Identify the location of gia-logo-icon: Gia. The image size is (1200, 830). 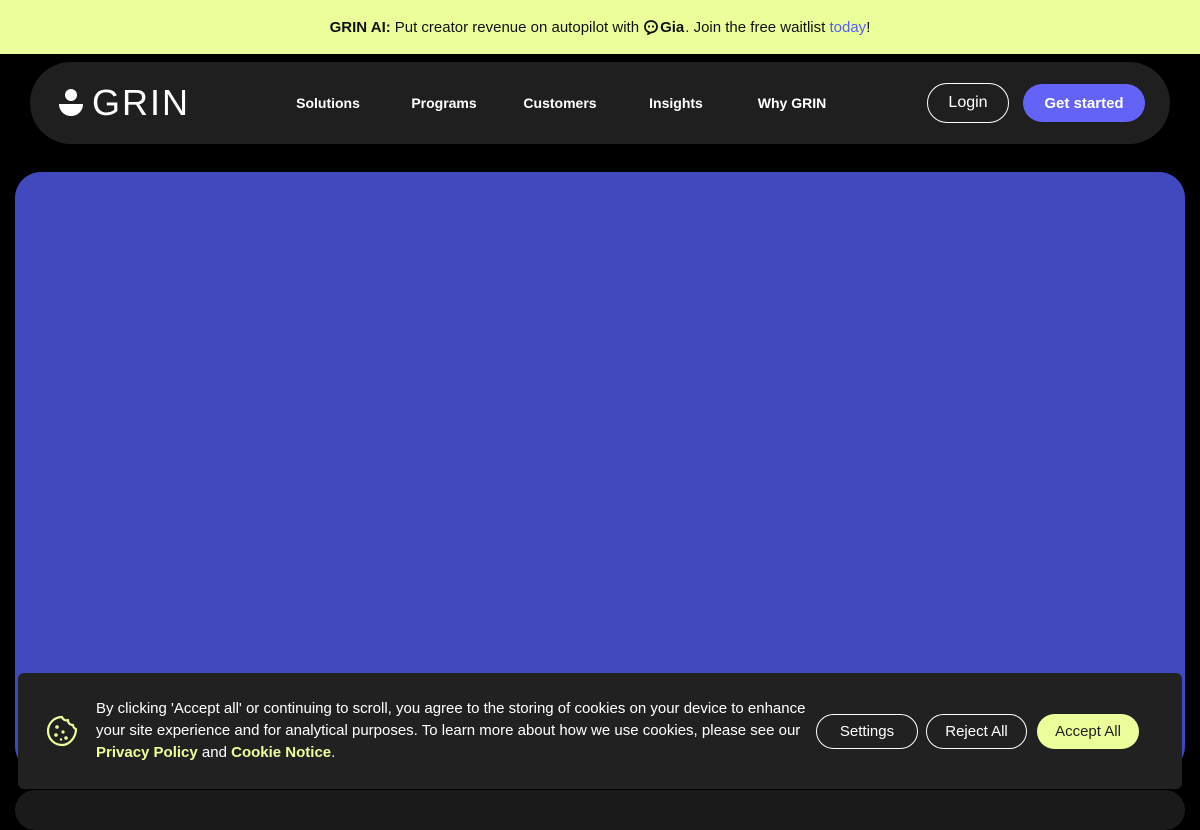
(664, 27).